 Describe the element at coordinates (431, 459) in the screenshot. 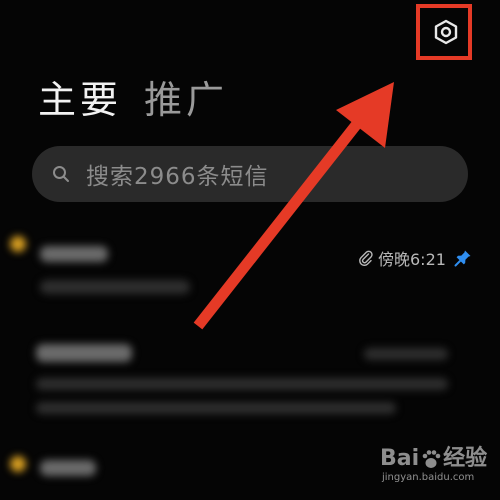

I see `baidu-paw-logo` at that location.